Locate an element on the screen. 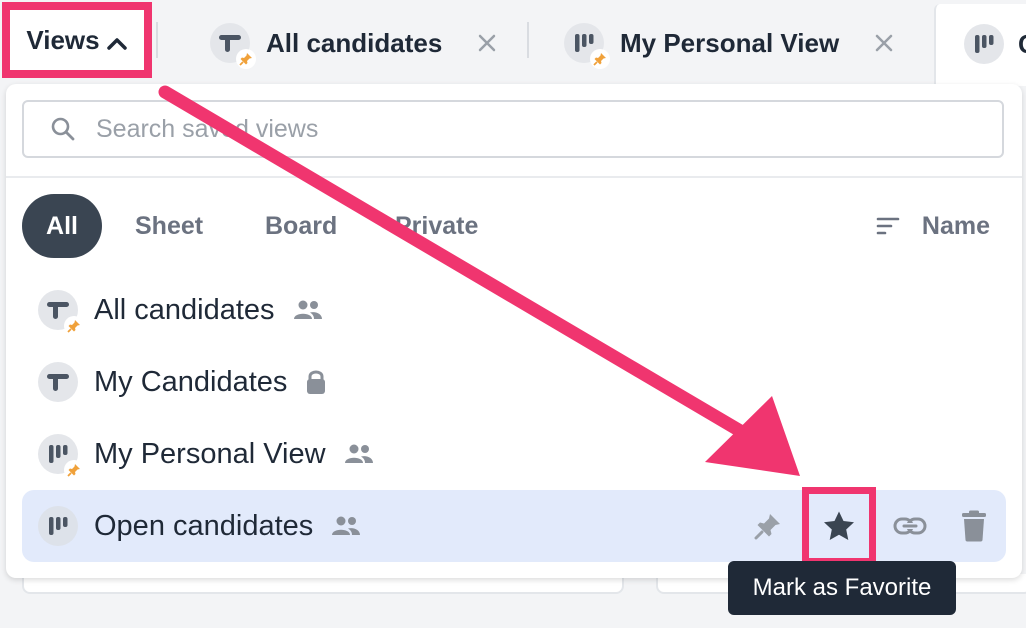  tab-label: My Personal View is located at coordinates (730, 42).